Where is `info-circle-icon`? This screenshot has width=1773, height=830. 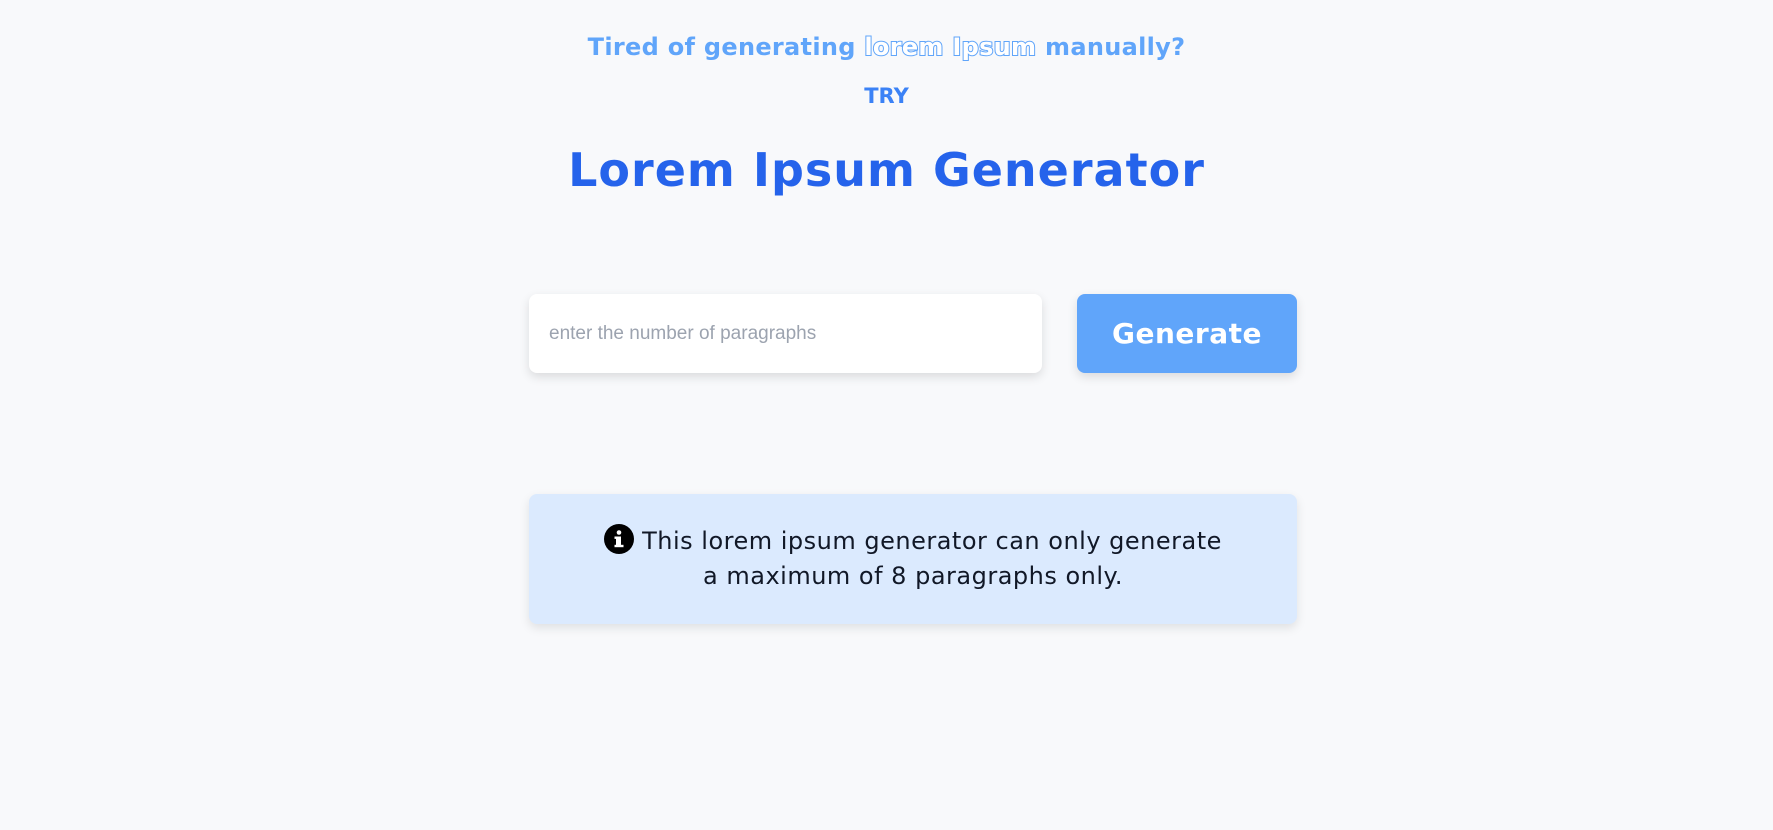
info-circle-icon is located at coordinates (619, 539).